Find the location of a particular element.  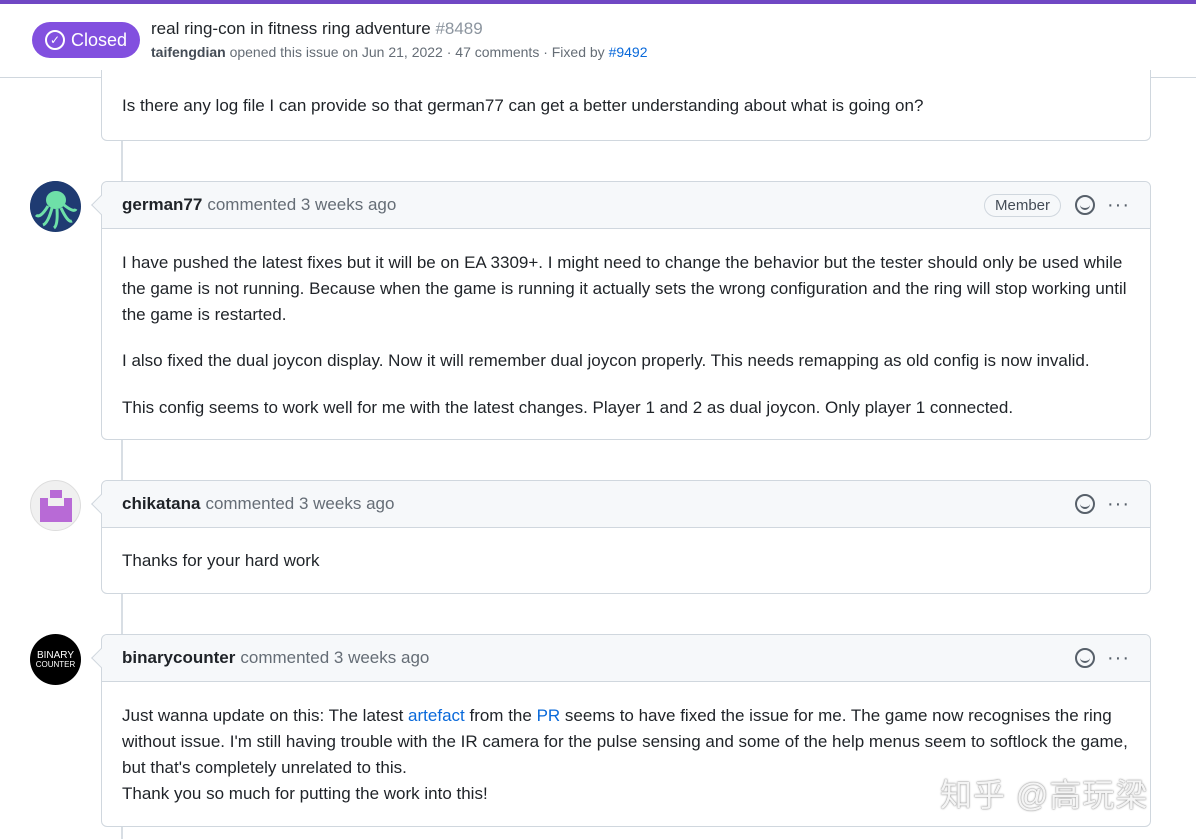

pr-link: PR is located at coordinates (549, 715).